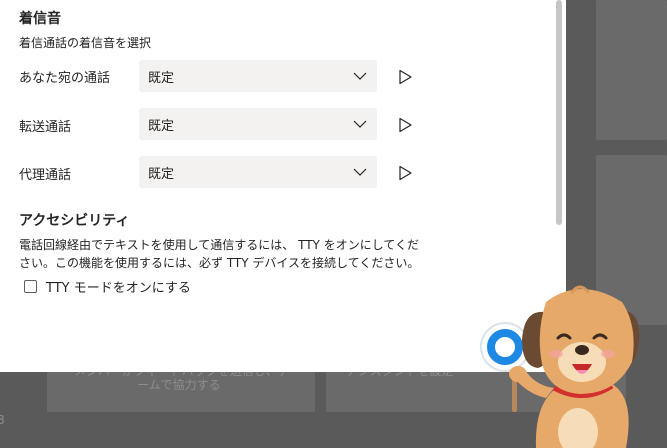  I want to click on dog-cheek-right, so click(608, 354).